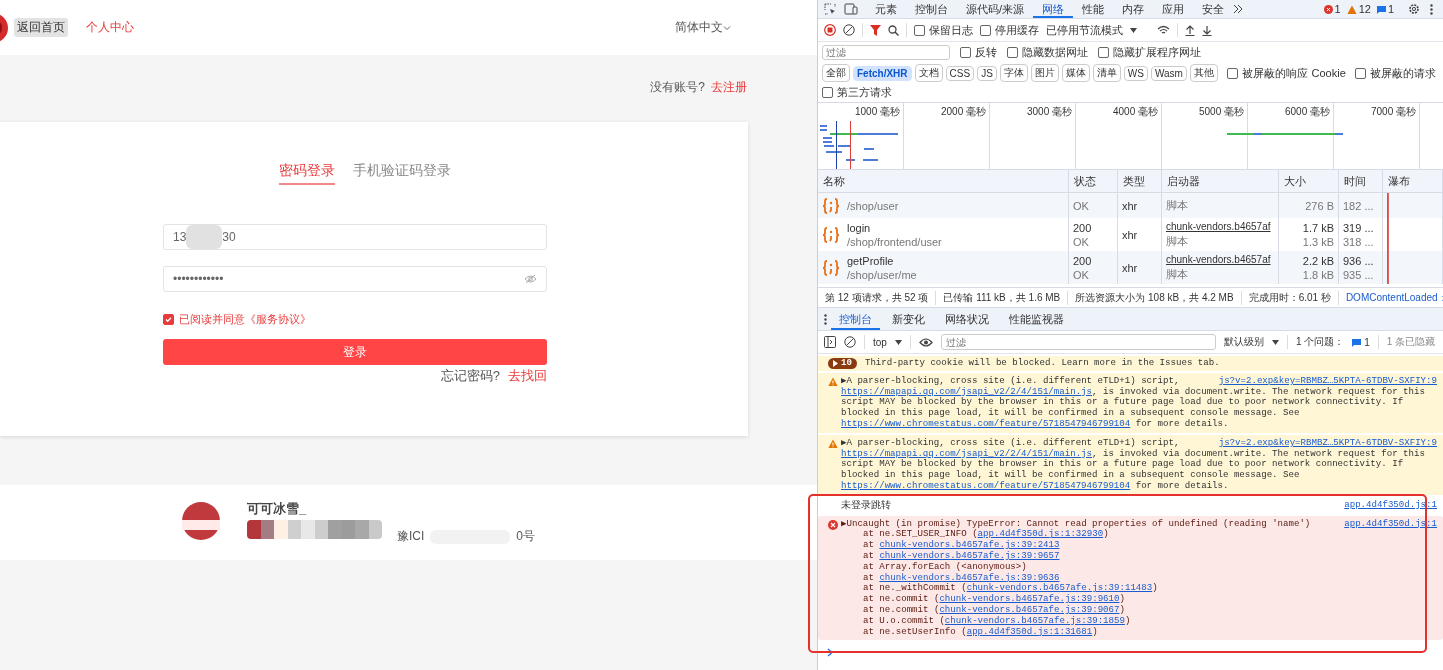 The width and height of the screenshot is (1443, 670). I want to click on login-tab: 密码登录, so click(307, 173).